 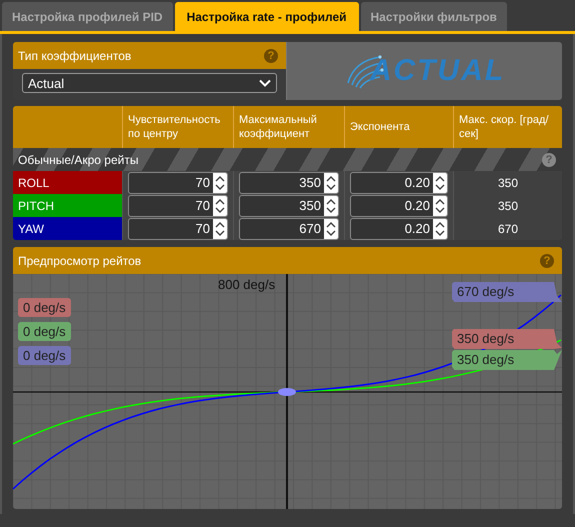 What do you see at coordinates (508, 229) in the screenshot?
I see `max-speed-value: 670` at bounding box center [508, 229].